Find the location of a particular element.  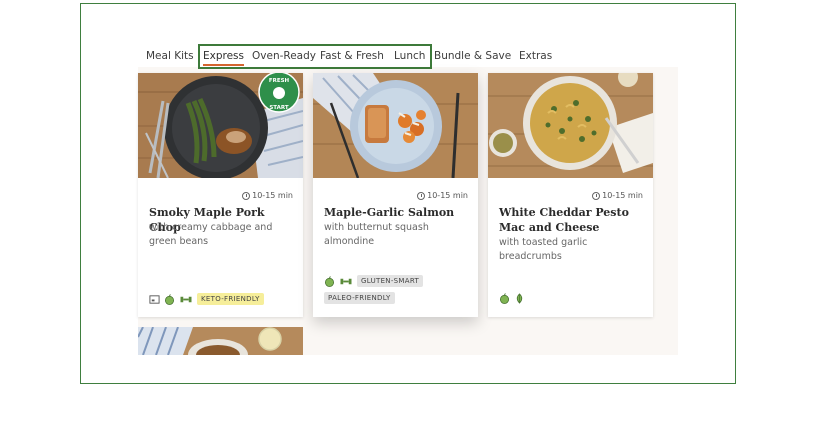

recipe-tags is located at coordinates (574, 298).